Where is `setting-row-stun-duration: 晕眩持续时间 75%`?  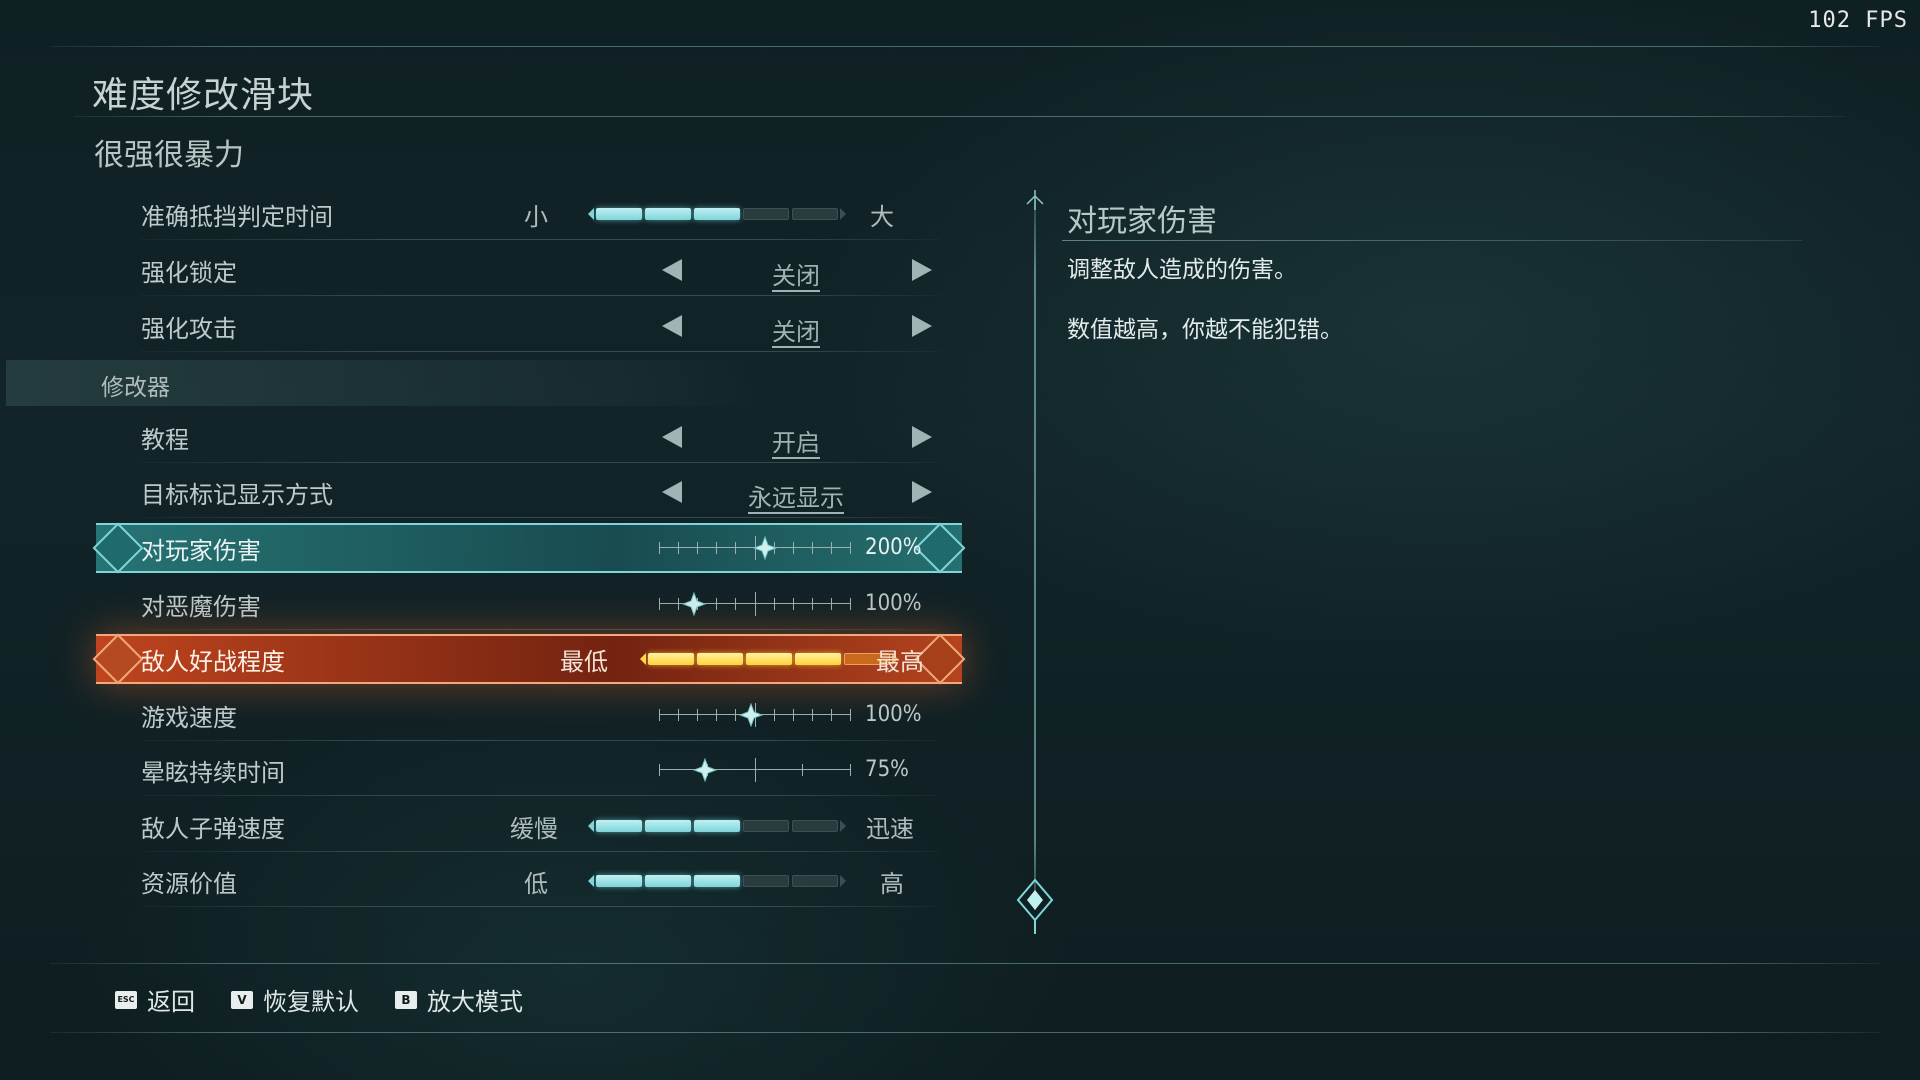
setting-row-stun-duration: 晕眩持续时间 75% is located at coordinates (520, 770).